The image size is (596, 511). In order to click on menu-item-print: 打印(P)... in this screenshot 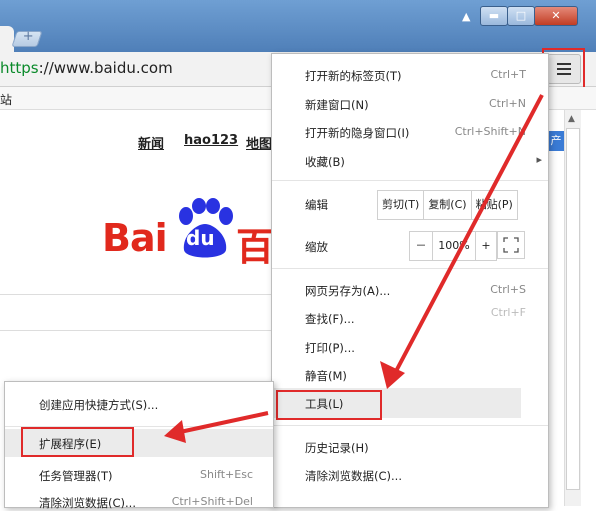, I will do `click(330, 348)`.